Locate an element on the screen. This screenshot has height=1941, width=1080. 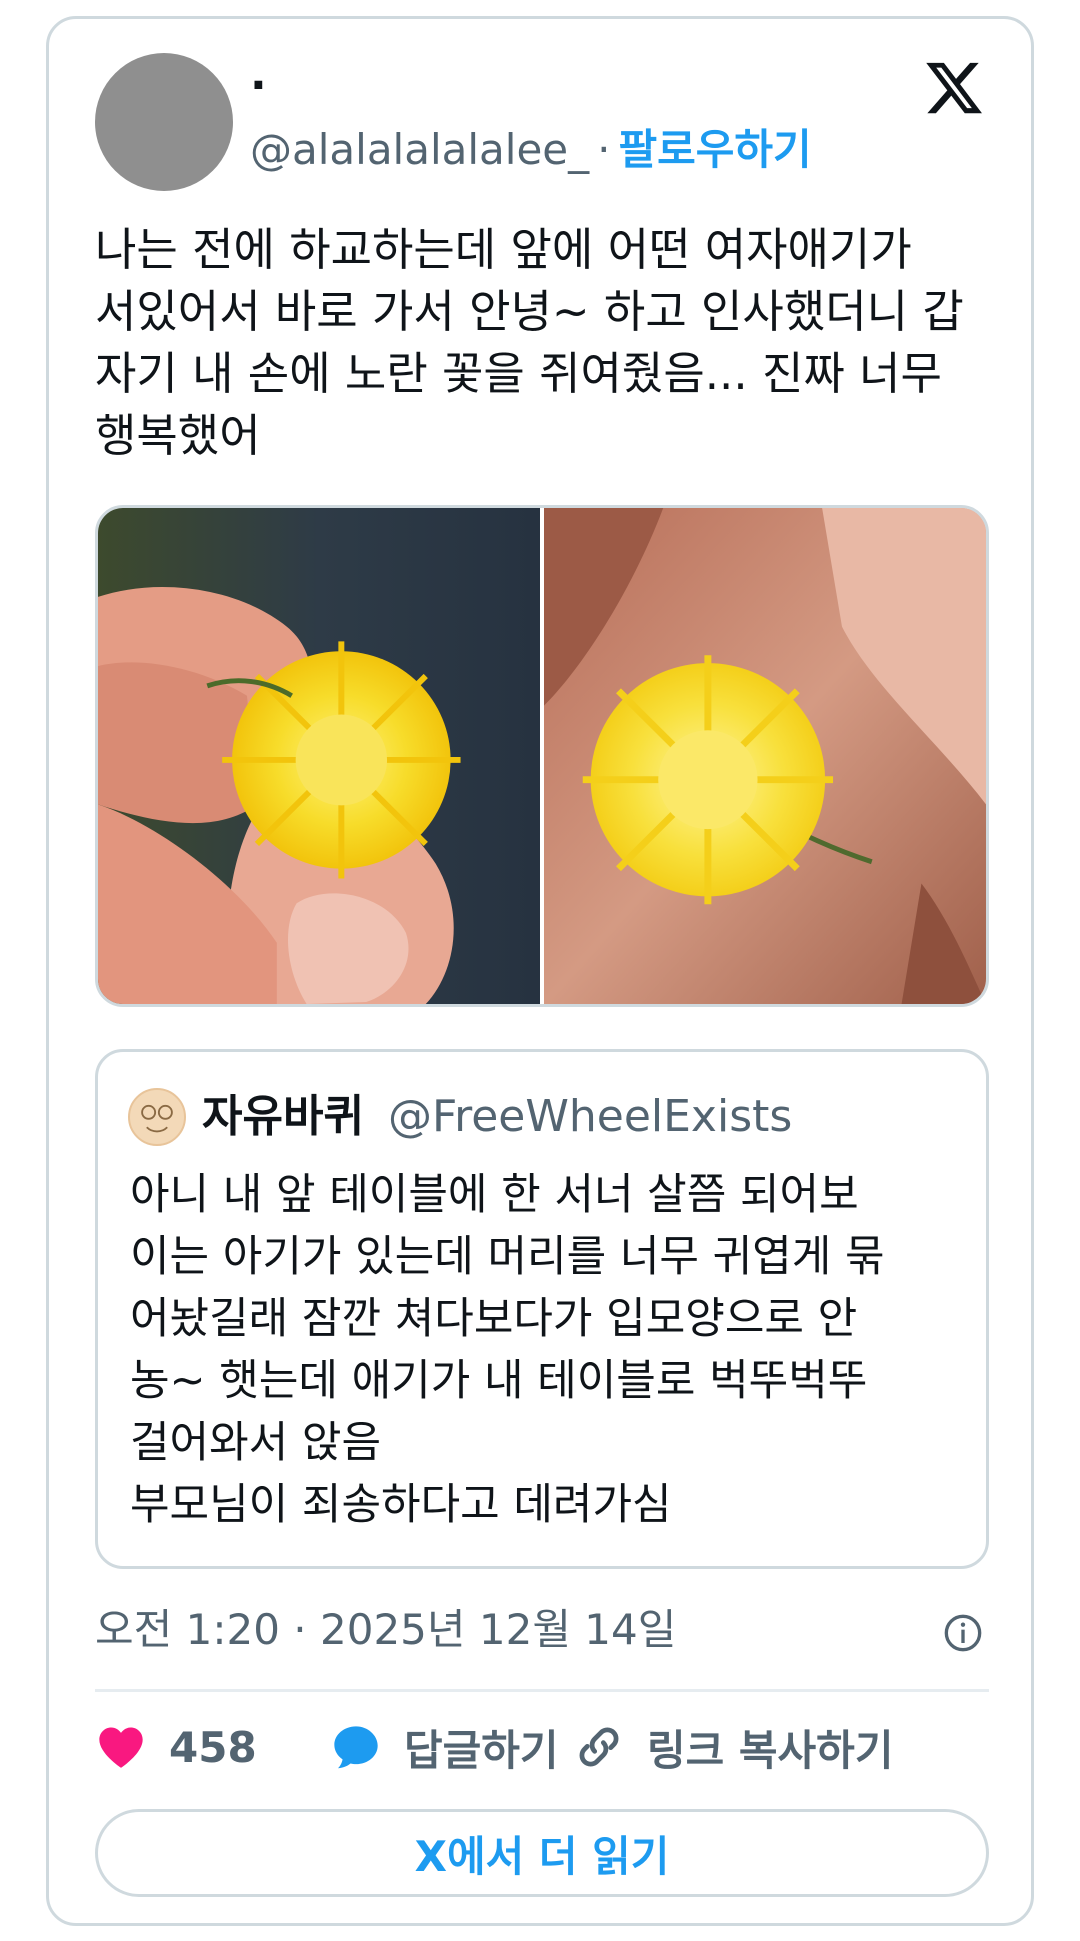
author-avatar is located at coordinates (164, 122).